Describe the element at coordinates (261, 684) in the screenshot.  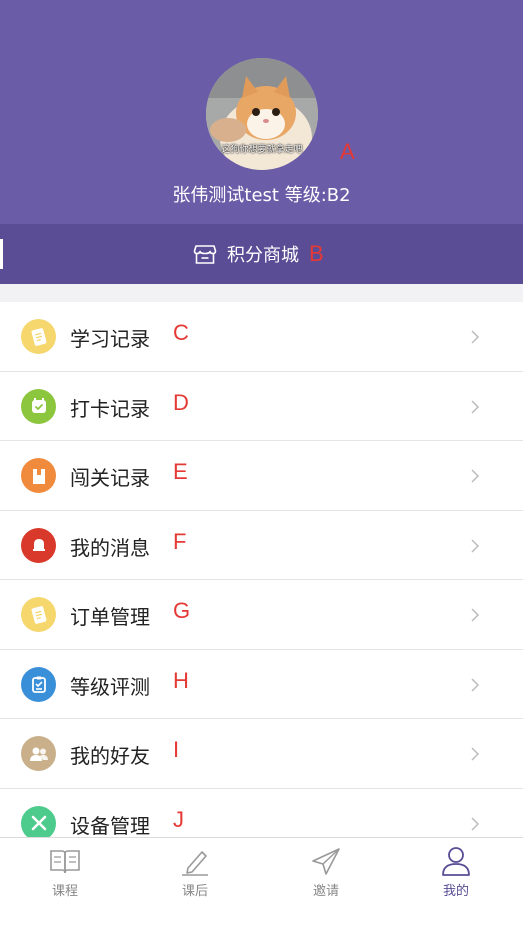
I see `menu-item-level-assessment: 等级评测 H` at that location.